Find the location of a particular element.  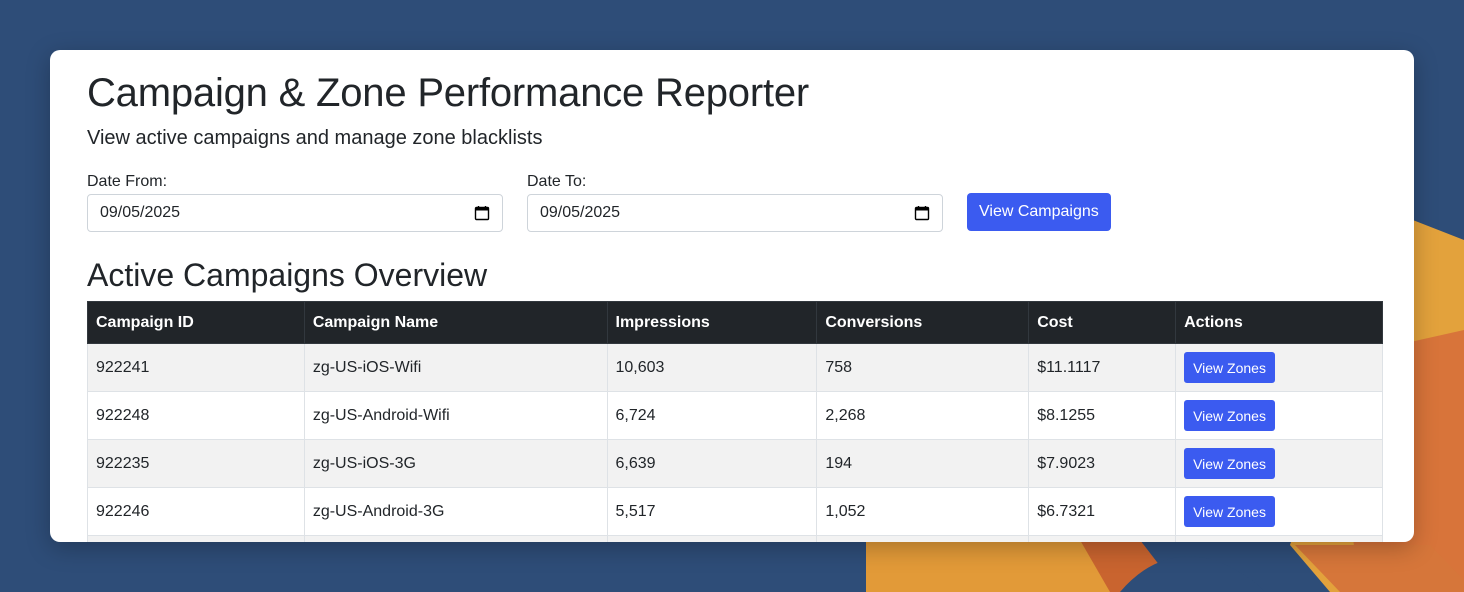

cell-campaign-name: zg-US-iOS-Wifi is located at coordinates (455, 367).